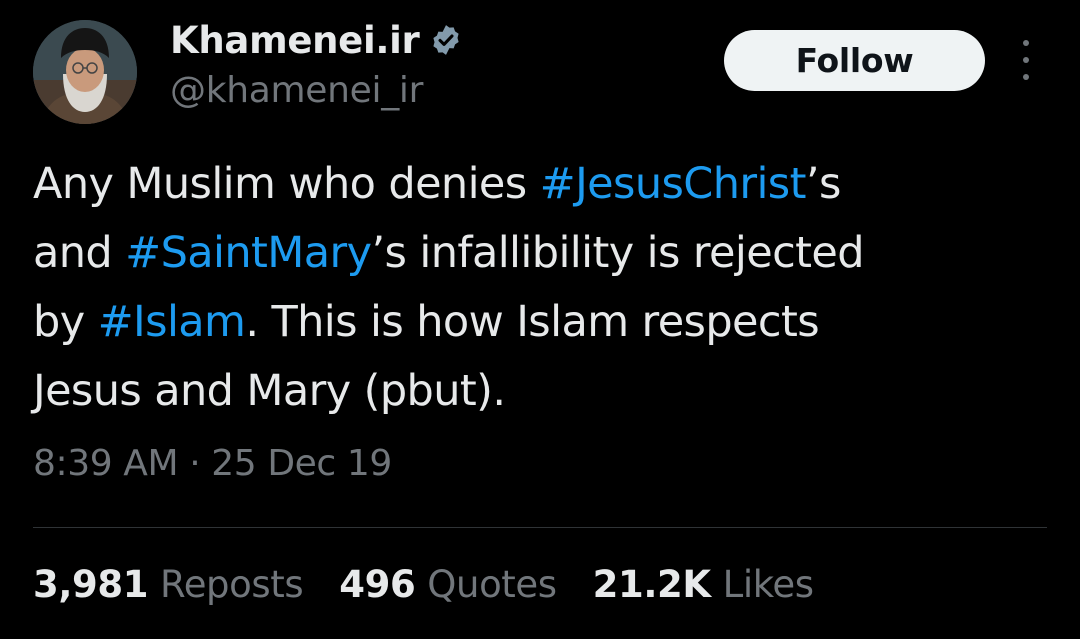 This screenshot has width=1080, height=639. What do you see at coordinates (492, 584) in the screenshot?
I see `quotes-label: Quotes` at bounding box center [492, 584].